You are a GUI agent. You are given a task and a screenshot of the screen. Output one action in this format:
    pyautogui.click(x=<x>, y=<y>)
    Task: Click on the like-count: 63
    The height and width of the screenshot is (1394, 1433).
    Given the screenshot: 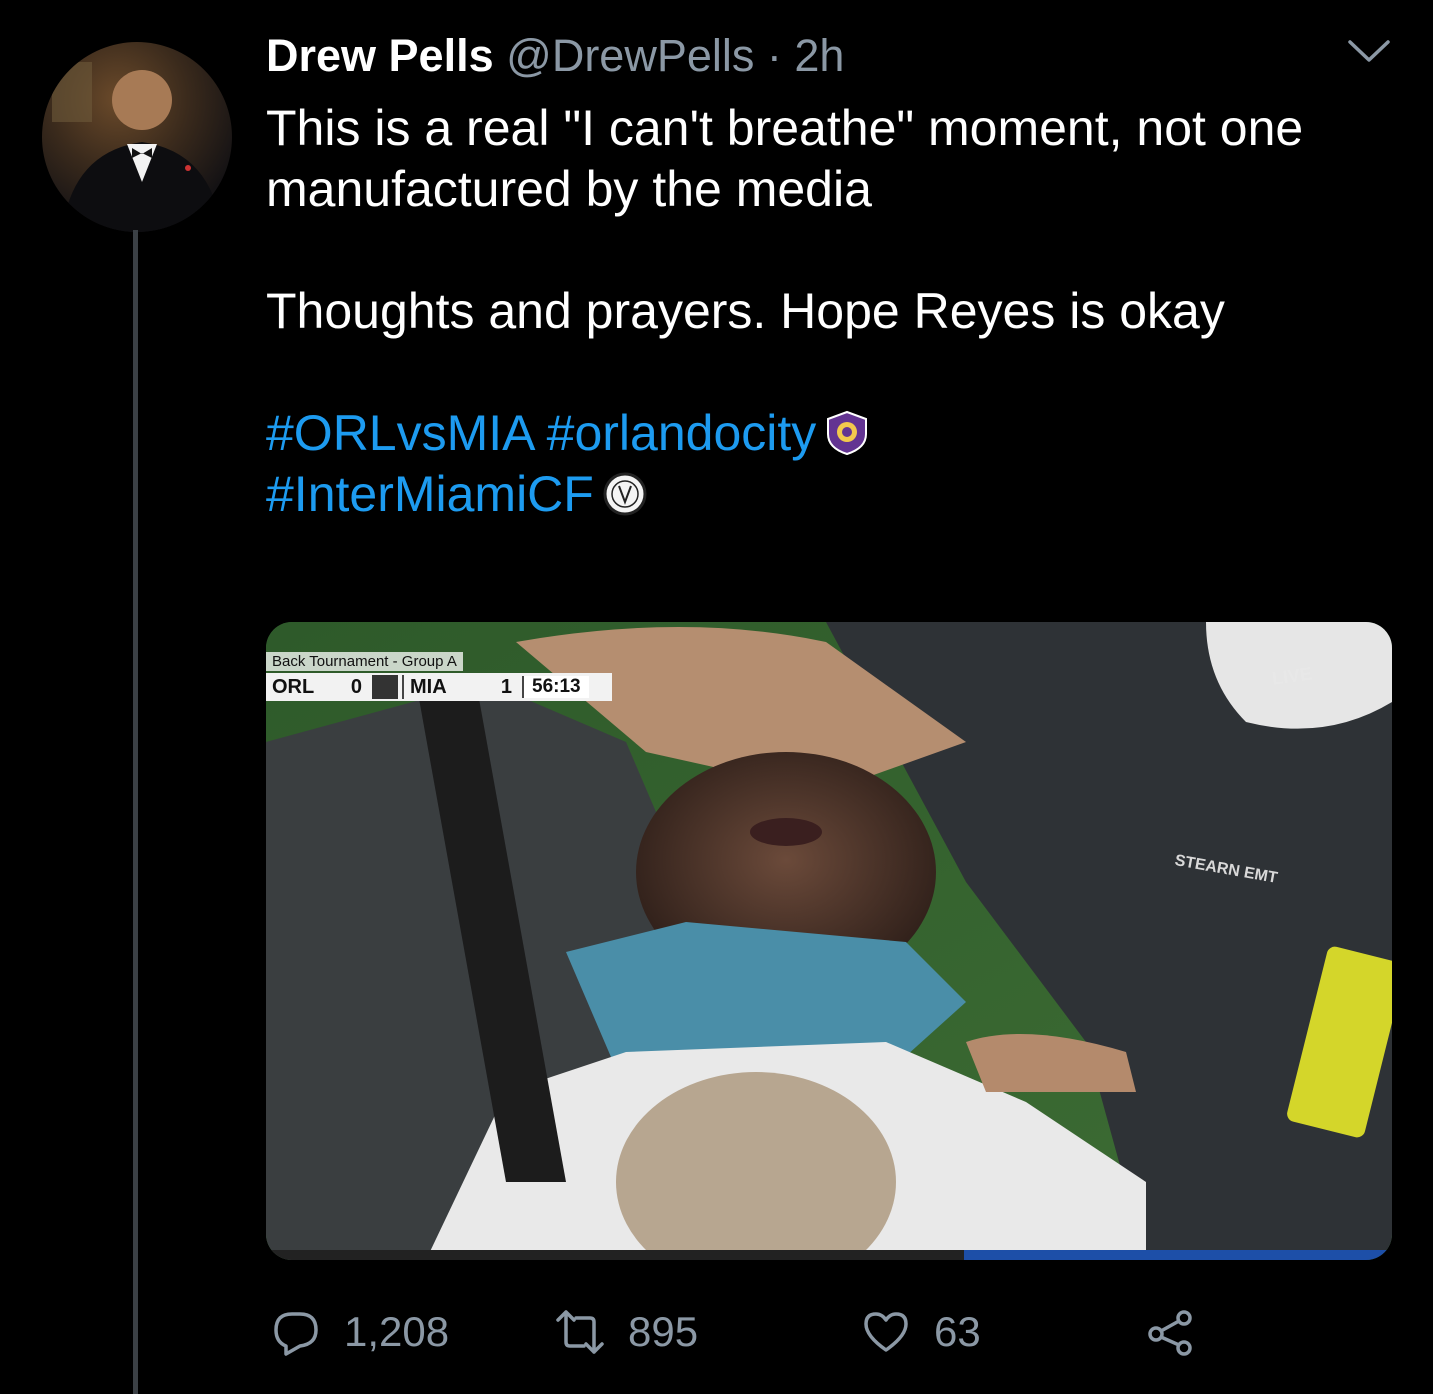 What is the action you would take?
    pyautogui.click(x=957, y=1331)
    